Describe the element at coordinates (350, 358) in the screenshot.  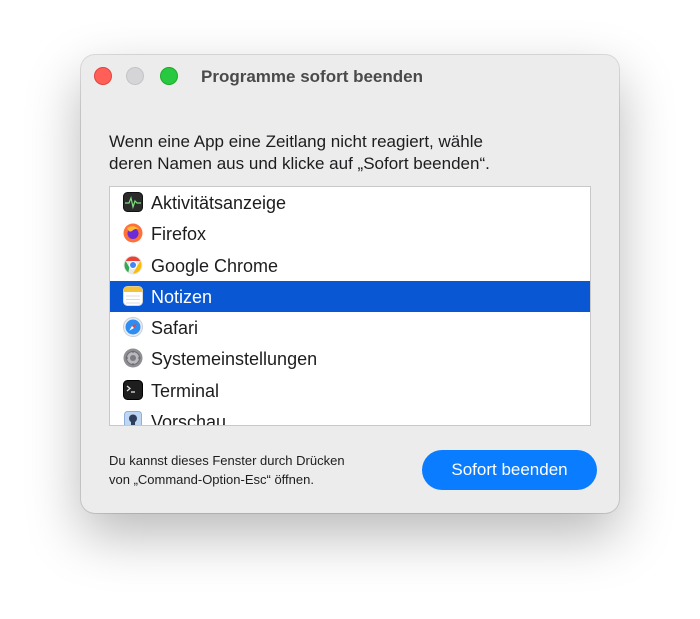
I see `list-item-systemeinstellungen: Systemeinstellungen` at that location.